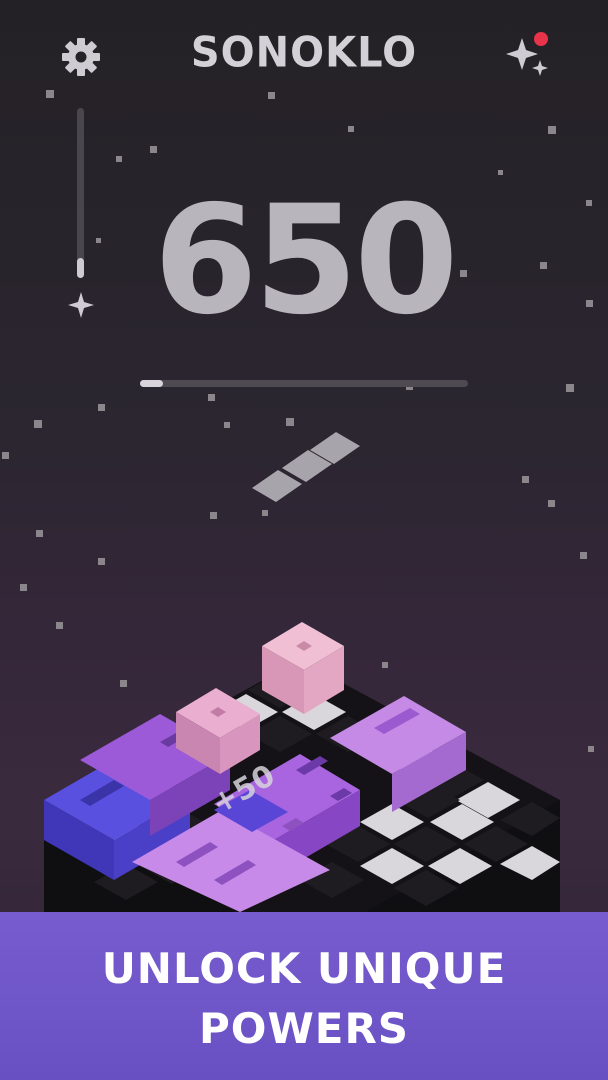 This screenshot has height=1080, width=608. What do you see at coordinates (304, 55) in the screenshot?
I see `top-bar: SONOKLO` at bounding box center [304, 55].